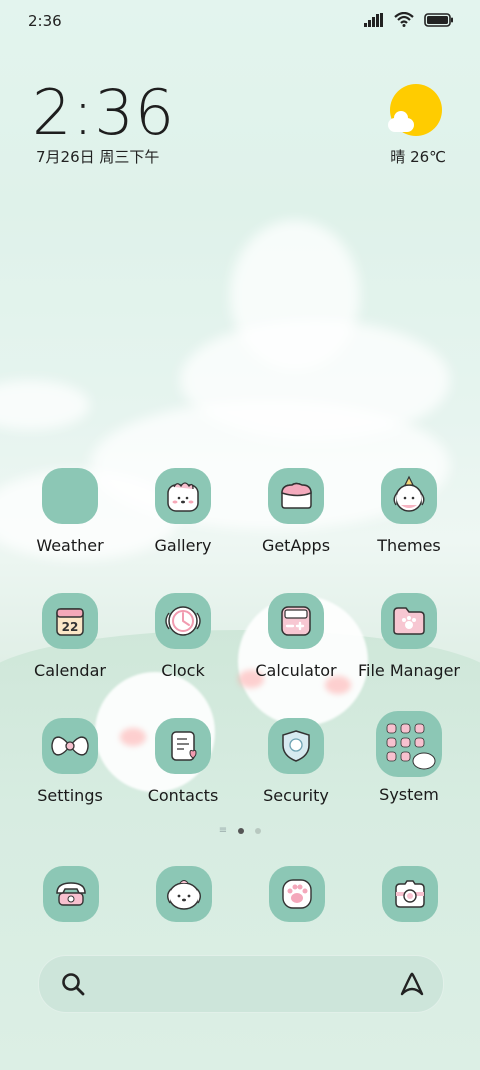 This screenshot has width=480, height=1070. I want to click on app-settings: Settings, so click(70, 761).